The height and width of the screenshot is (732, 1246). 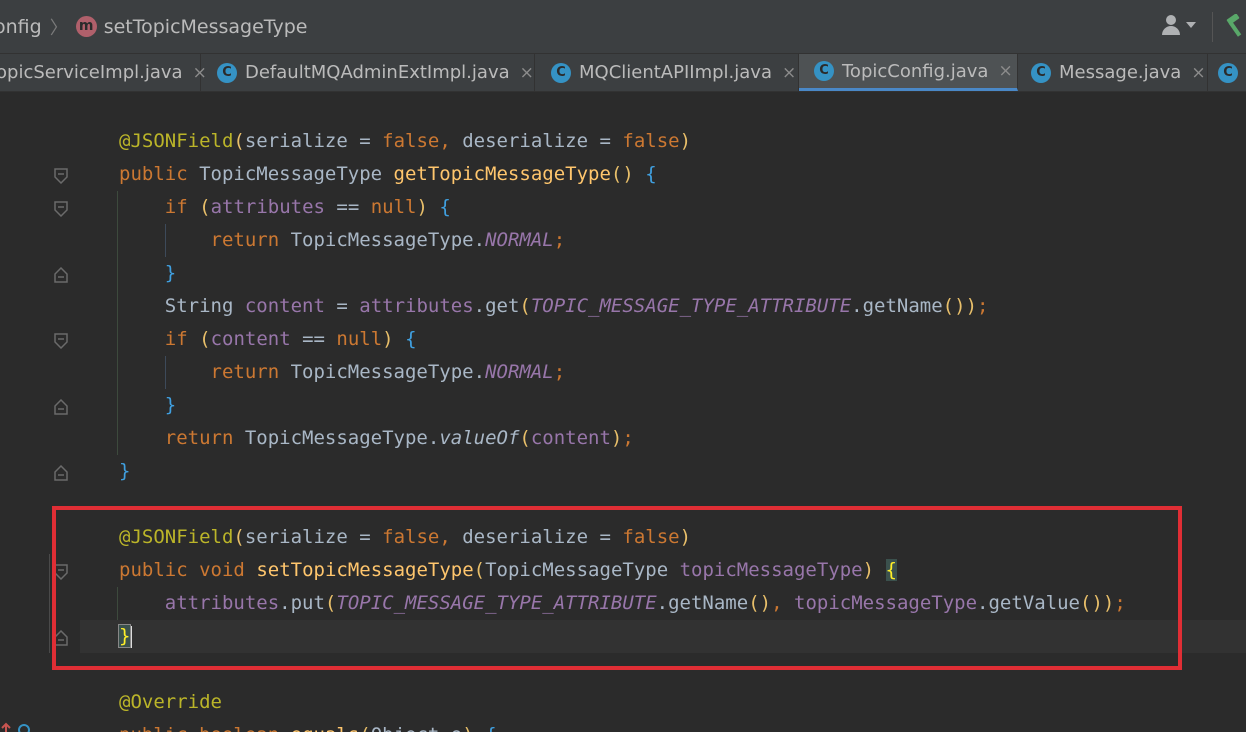 I want to click on user-icon, so click(x=1171, y=25).